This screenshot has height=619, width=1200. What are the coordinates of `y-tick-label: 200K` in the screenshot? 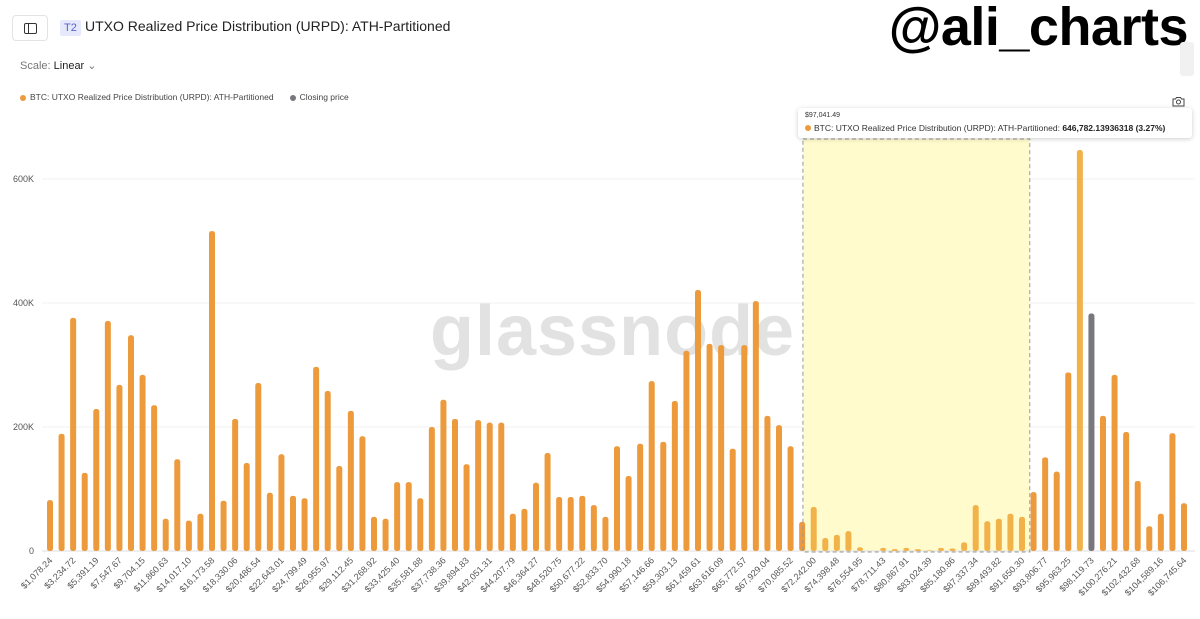 It's located at (23, 427).